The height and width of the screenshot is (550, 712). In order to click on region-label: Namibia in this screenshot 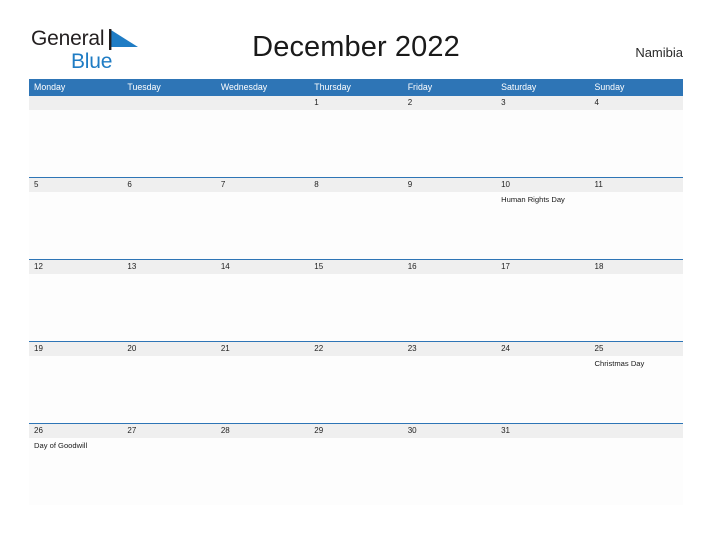, I will do `click(659, 52)`.